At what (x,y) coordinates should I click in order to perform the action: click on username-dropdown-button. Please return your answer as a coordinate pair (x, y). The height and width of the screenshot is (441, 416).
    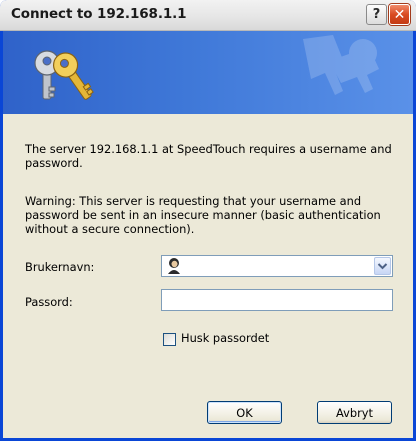
    Looking at the image, I should click on (382, 266).